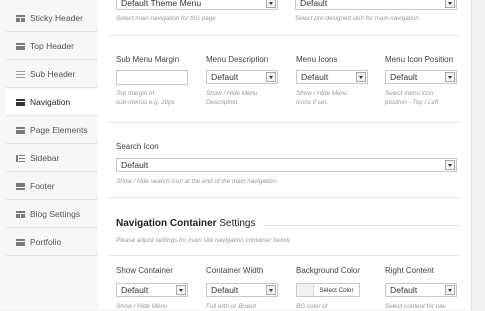 This screenshot has width=485, height=311. Describe the element at coordinates (20, 158) in the screenshot. I see `sidebar-icon` at that location.